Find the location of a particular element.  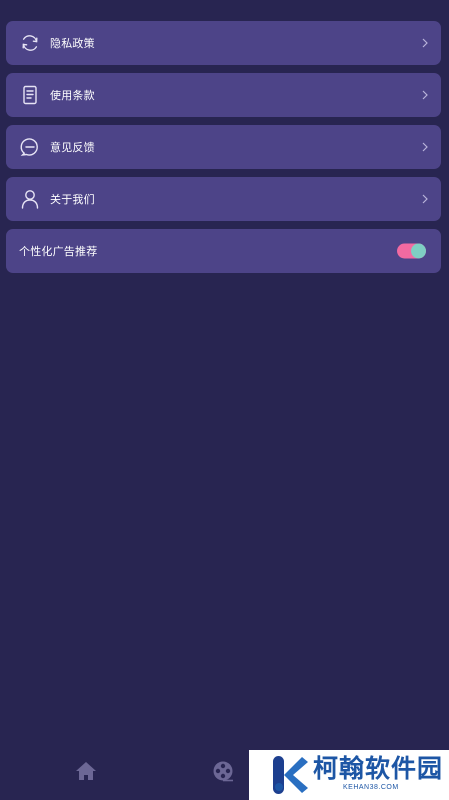

menu-item-privacy-policy: 隐私政策 is located at coordinates (223, 43).